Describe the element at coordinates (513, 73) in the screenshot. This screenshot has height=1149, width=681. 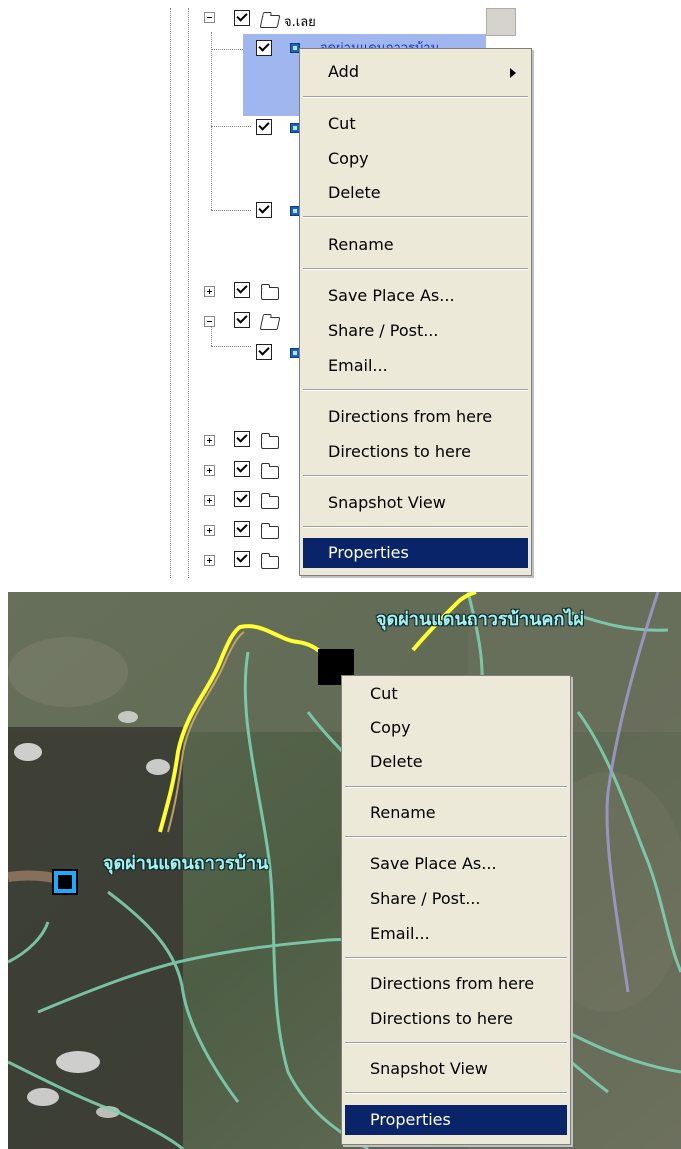
I see `submenu-arrow-icon` at that location.